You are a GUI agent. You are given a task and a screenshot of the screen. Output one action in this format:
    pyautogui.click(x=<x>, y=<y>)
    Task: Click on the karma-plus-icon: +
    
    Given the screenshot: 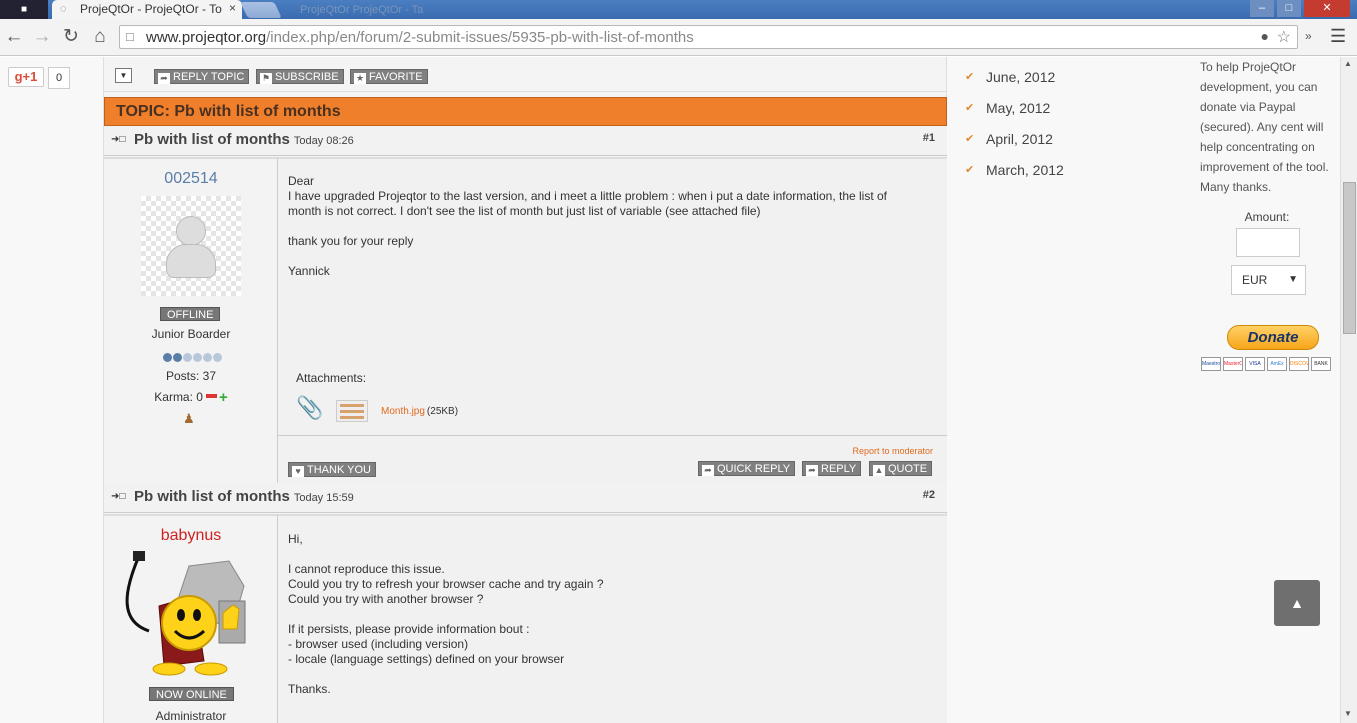 What is the action you would take?
    pyautogui.click(x=223, y=397)
    